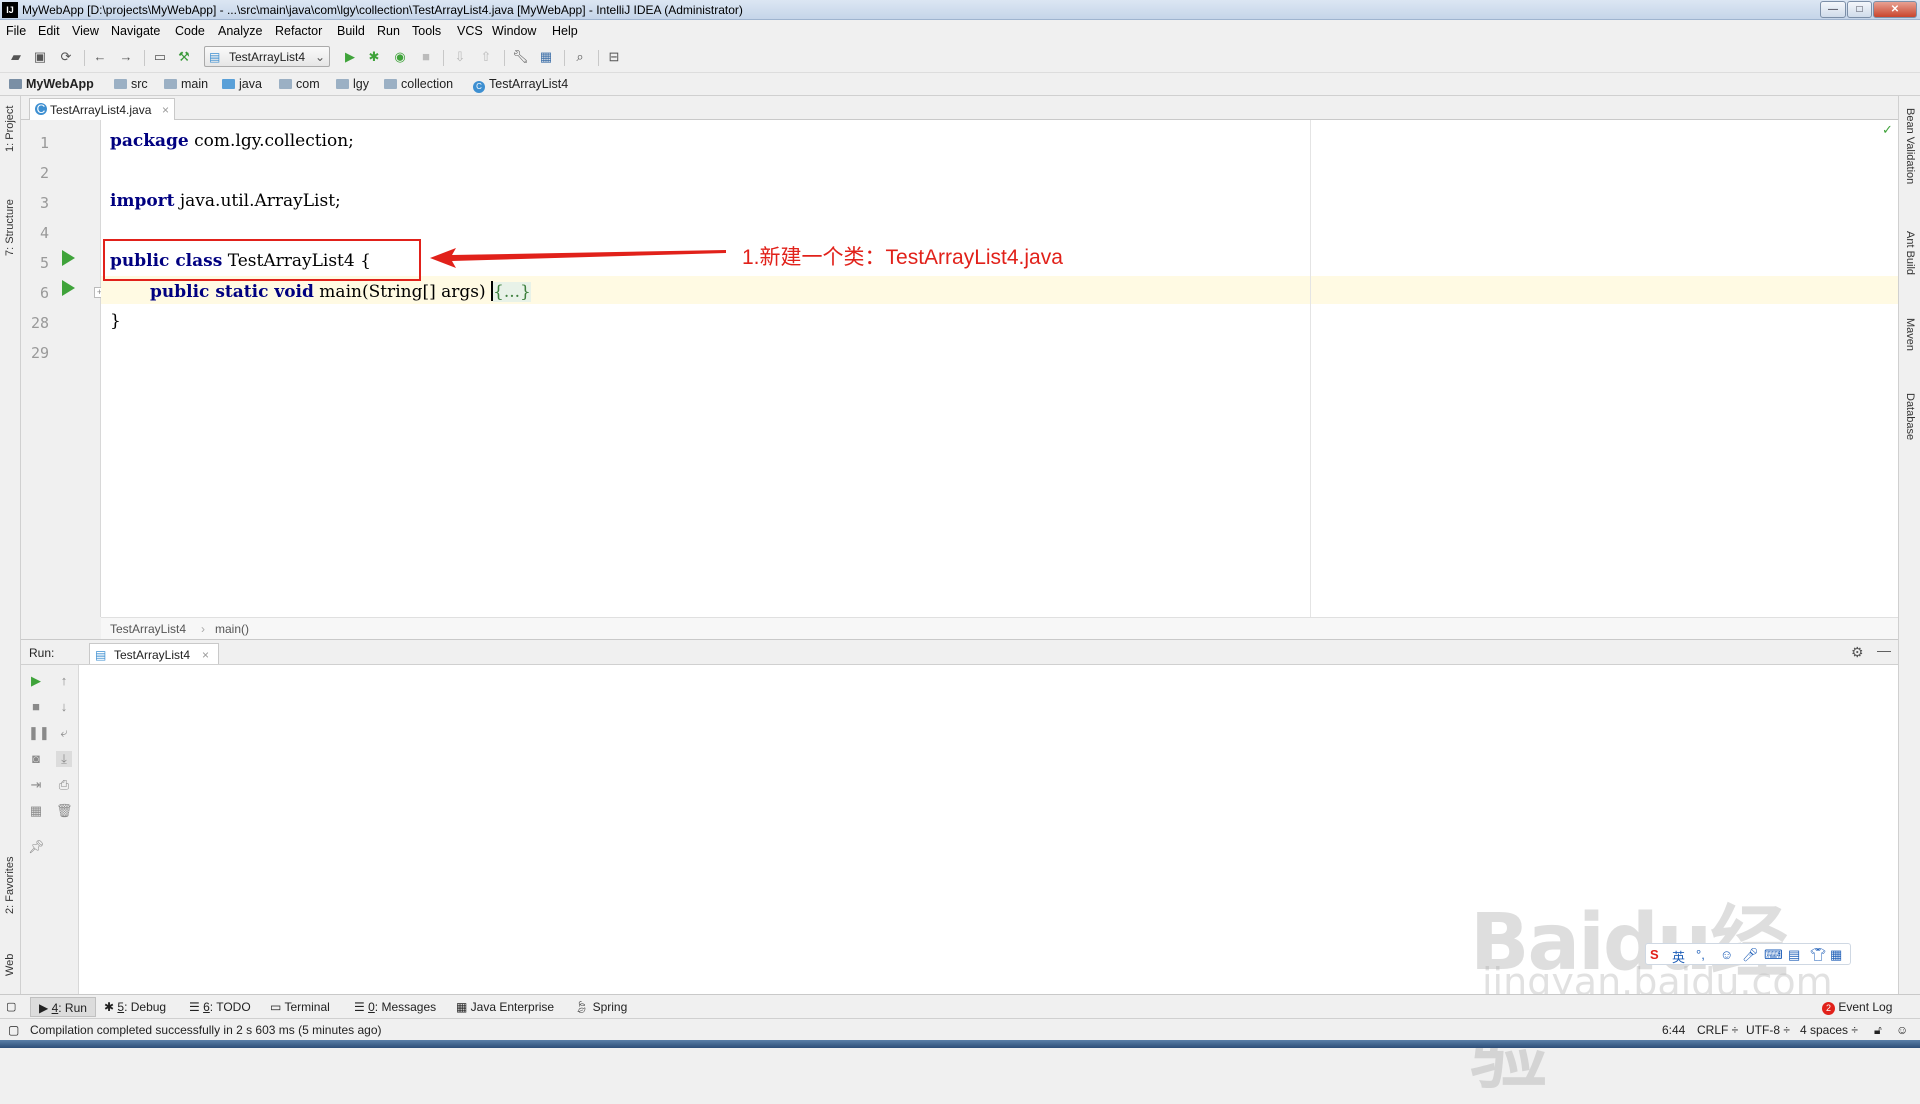  What do you see at coordinates (614, 57) in the screenshot?
I see `terminal-icon: ⊟` at bounding box center [614, 57].